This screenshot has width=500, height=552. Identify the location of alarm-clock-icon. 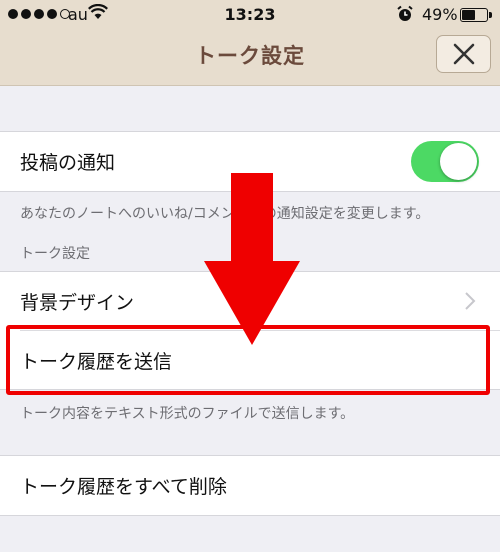
(405, 13).